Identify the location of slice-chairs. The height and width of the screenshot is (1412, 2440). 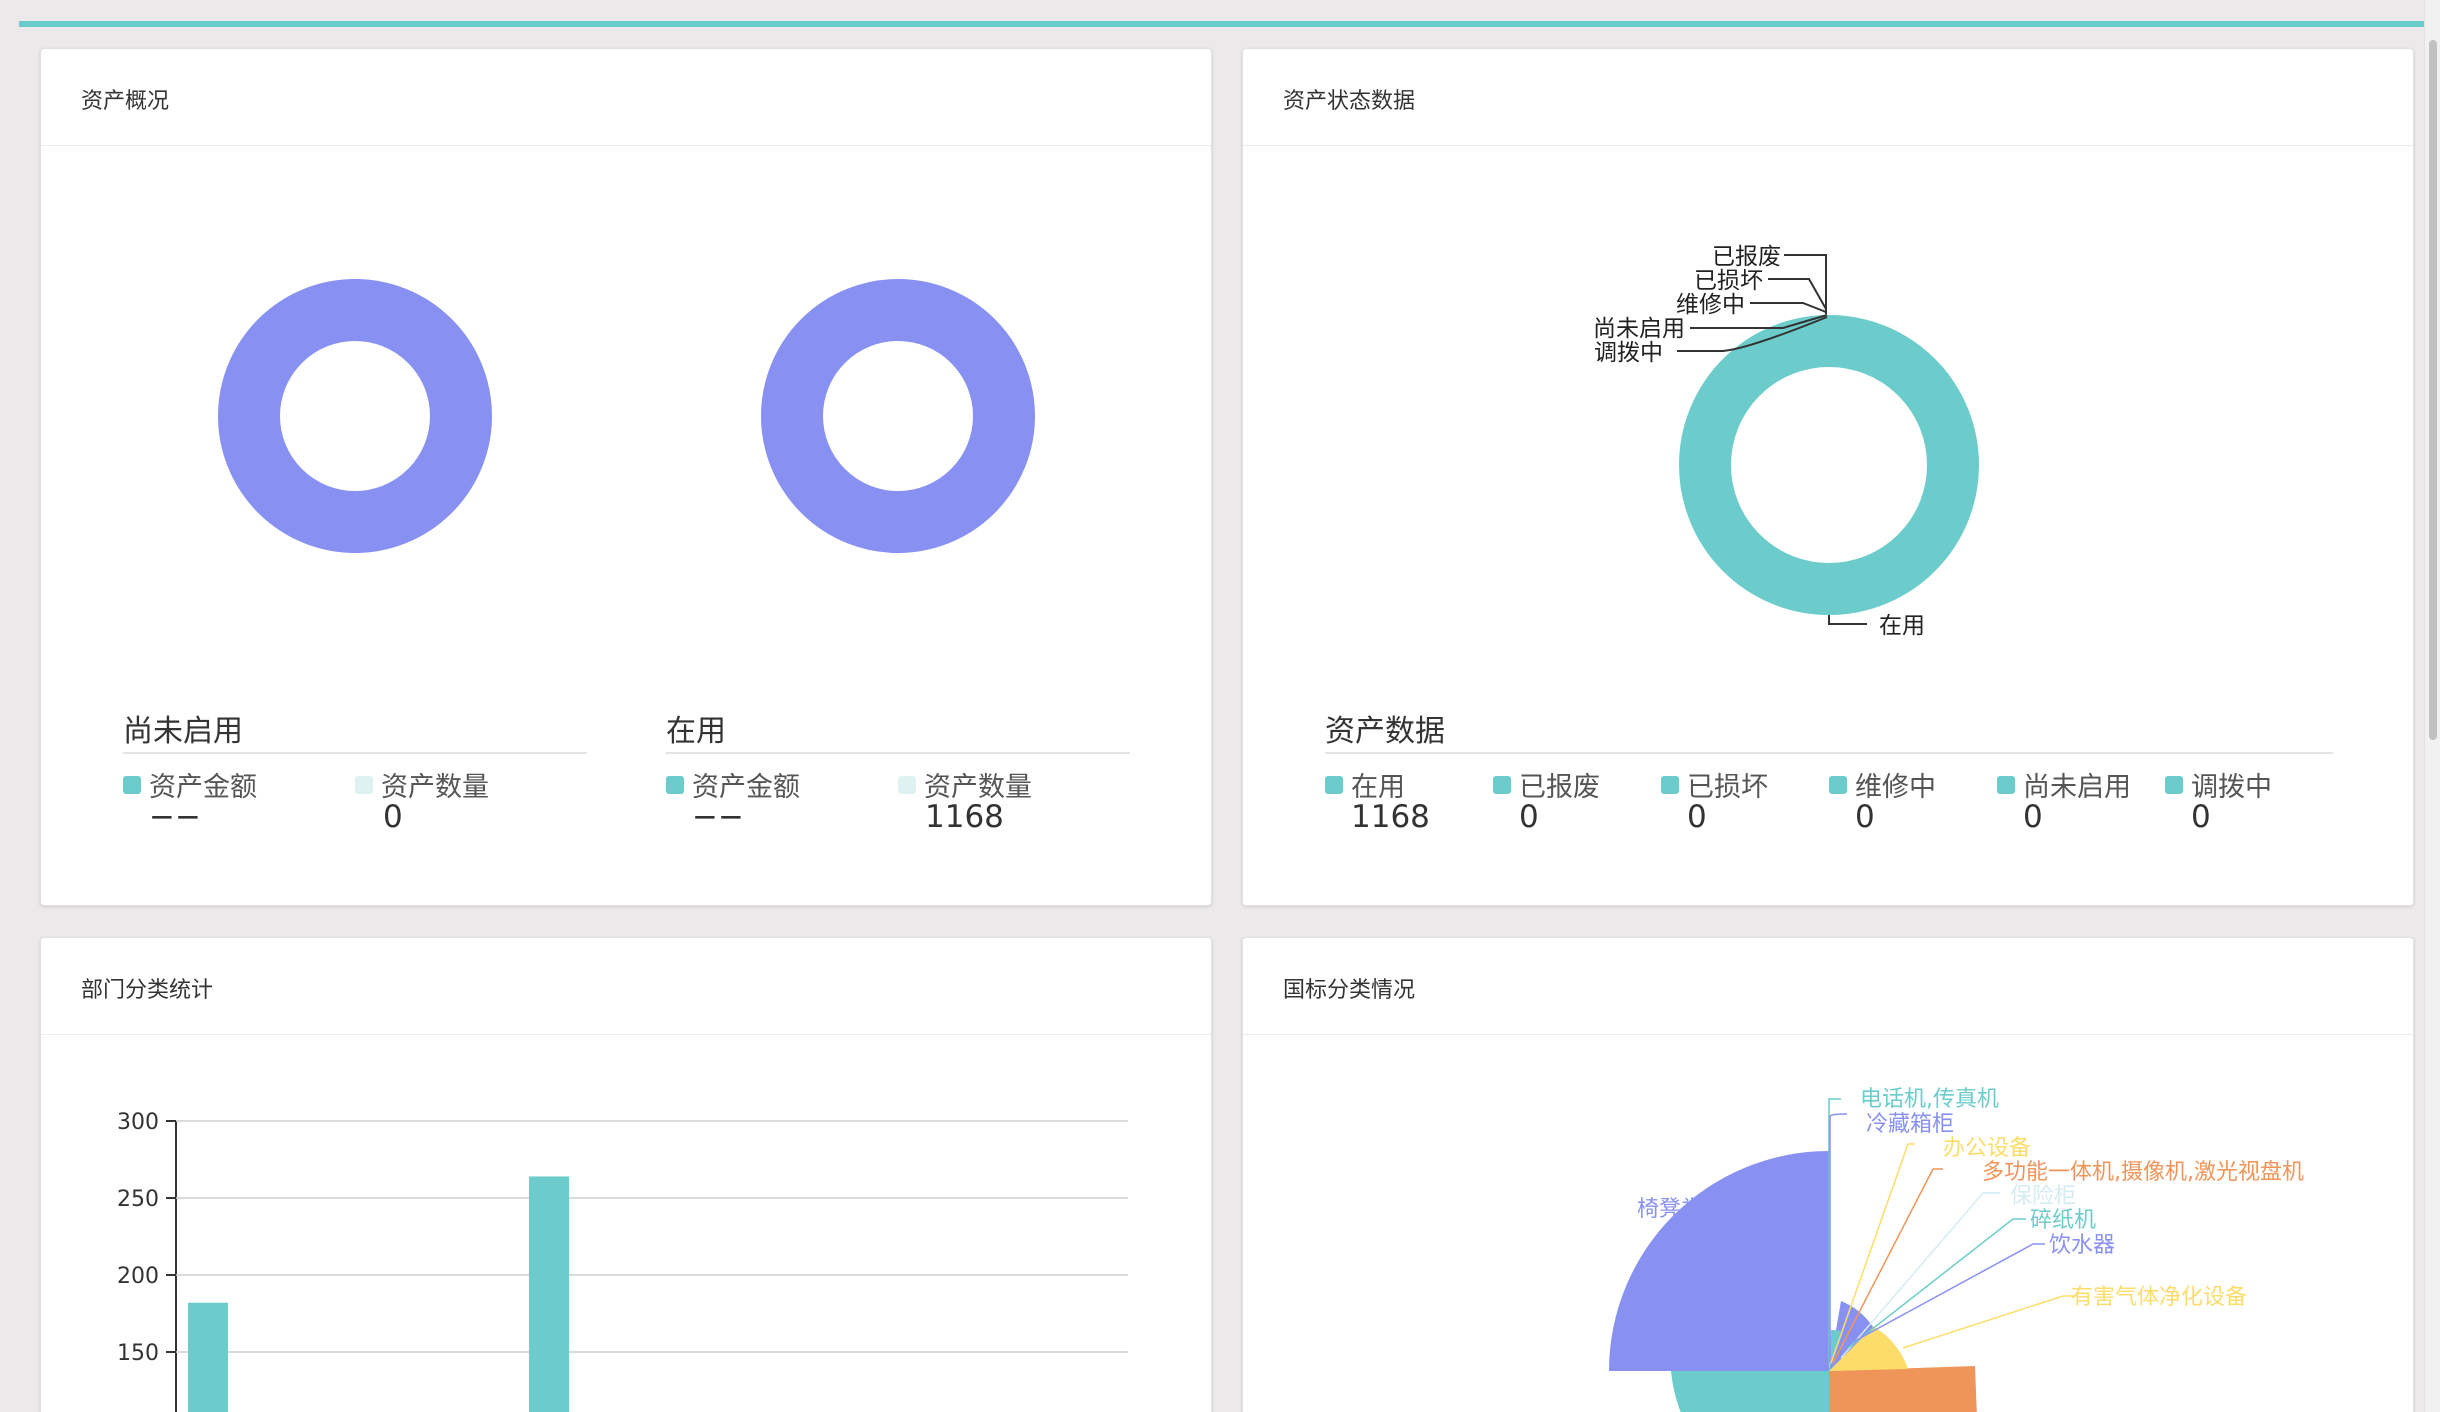
(1719, 1261).